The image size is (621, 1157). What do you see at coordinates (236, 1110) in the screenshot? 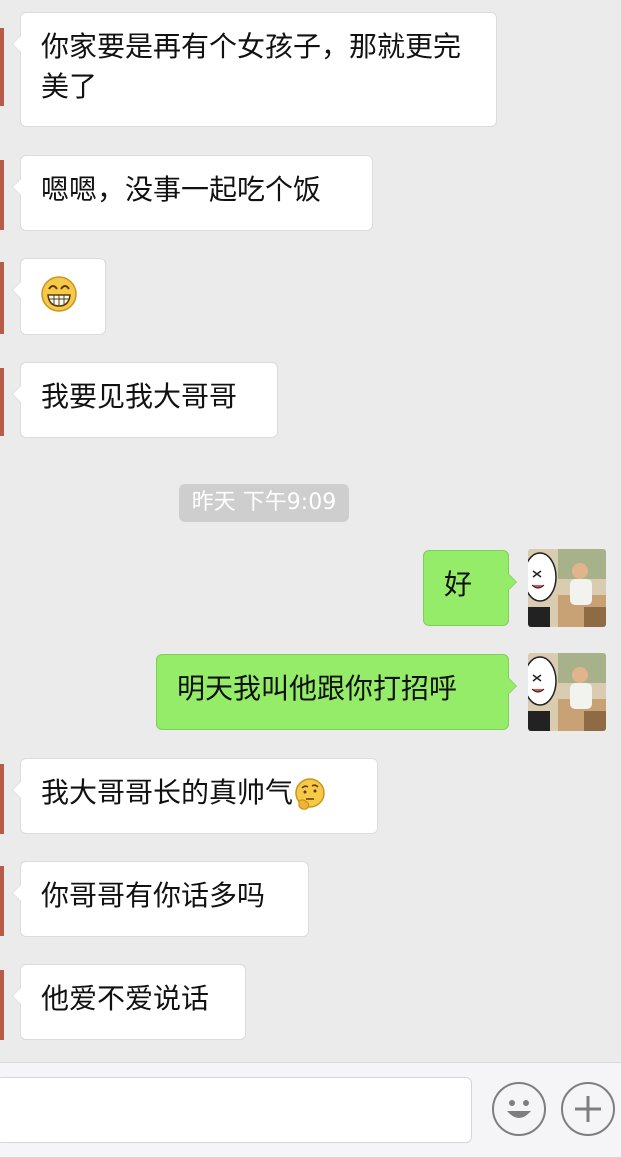
I see `message-input` at bounding box center [236, 1110].